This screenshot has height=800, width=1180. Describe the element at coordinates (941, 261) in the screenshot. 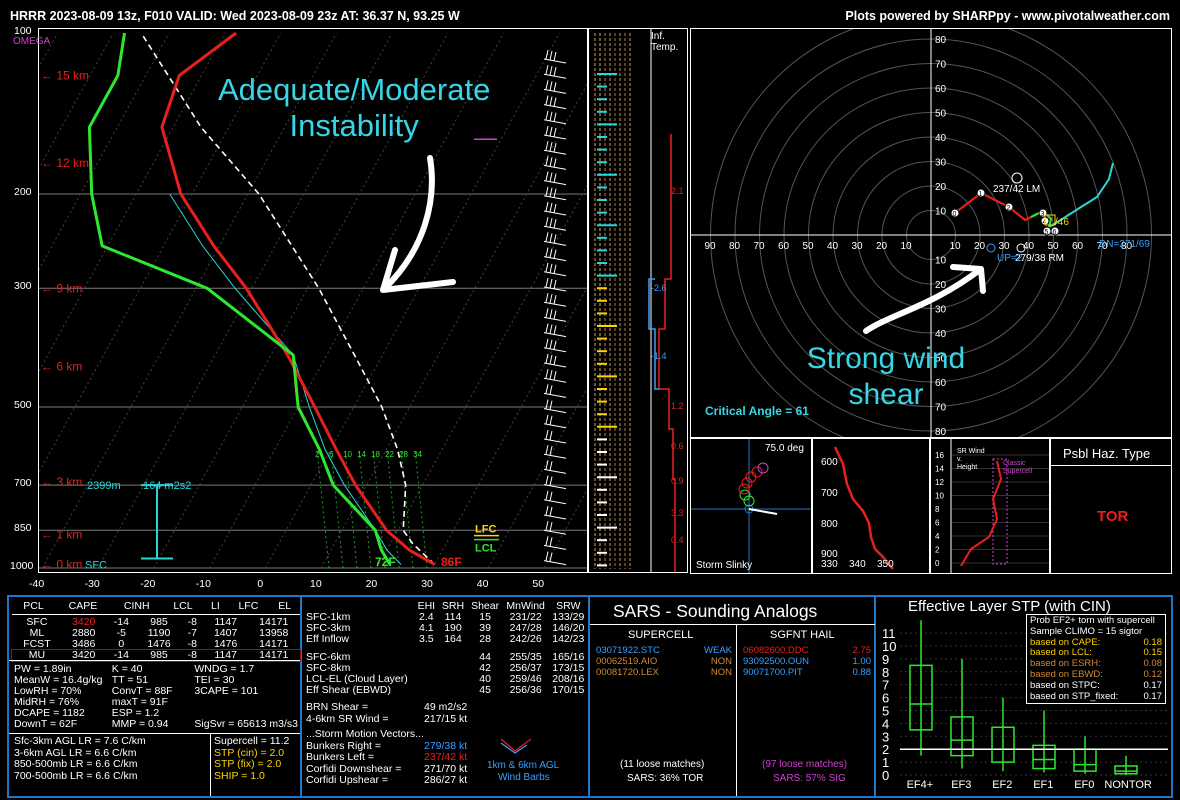

I see `hodo-tick-down: 10` at that location.